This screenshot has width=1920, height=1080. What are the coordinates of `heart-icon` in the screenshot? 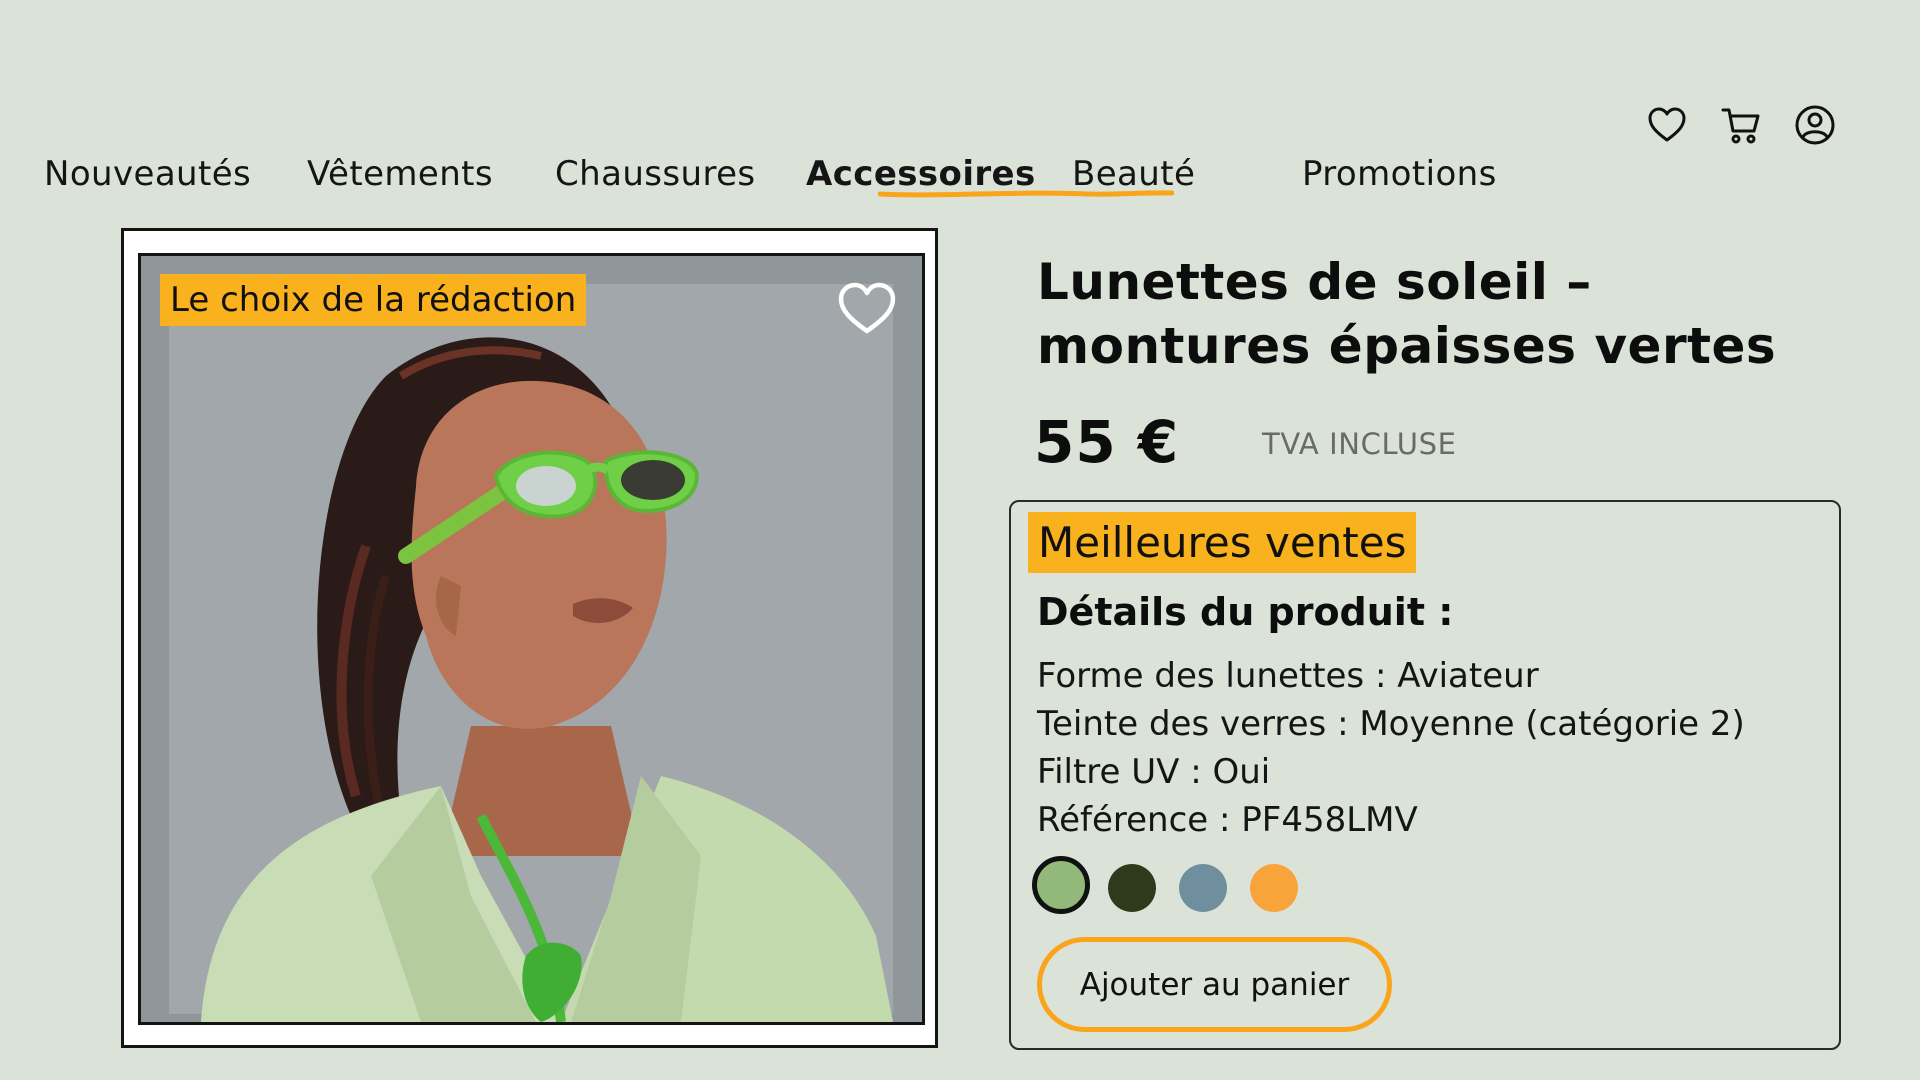 It's located at (1667, 125).